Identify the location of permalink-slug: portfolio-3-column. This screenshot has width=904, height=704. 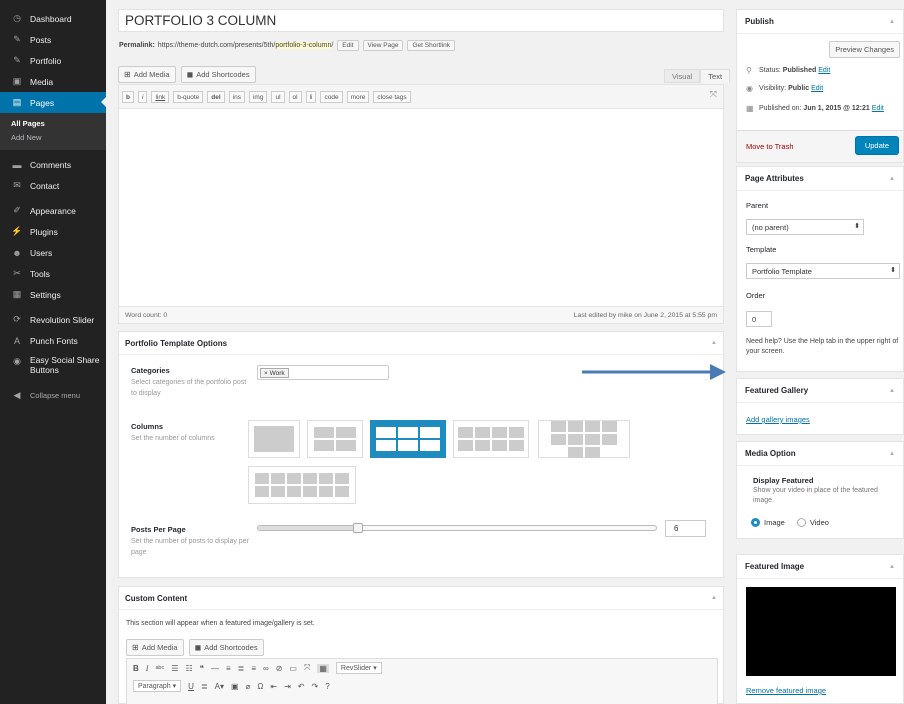
(303, 45).